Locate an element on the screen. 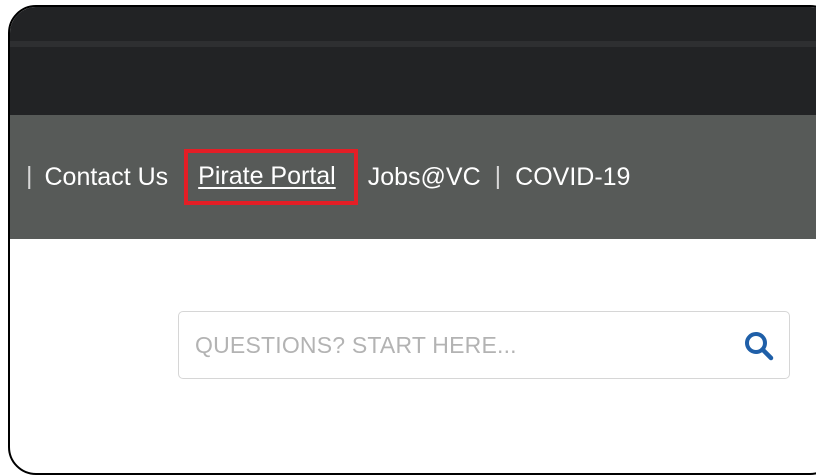  search-input is located at coordinates (455, 345).